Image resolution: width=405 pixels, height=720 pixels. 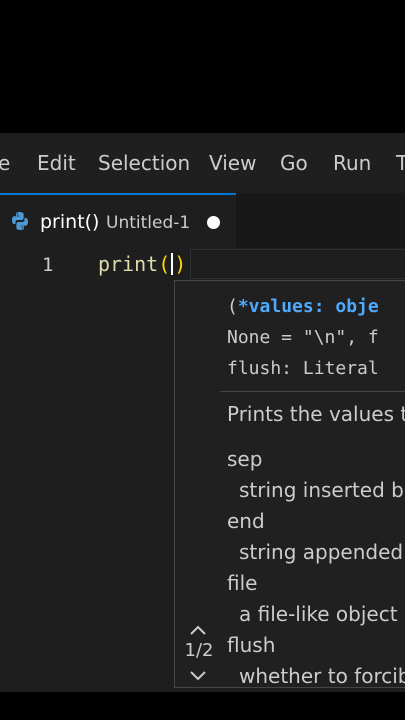 What do you see at coordinates (164, 264) in the screenshot?
I see `code-open-paren: (` at bounding box center [164, 264].